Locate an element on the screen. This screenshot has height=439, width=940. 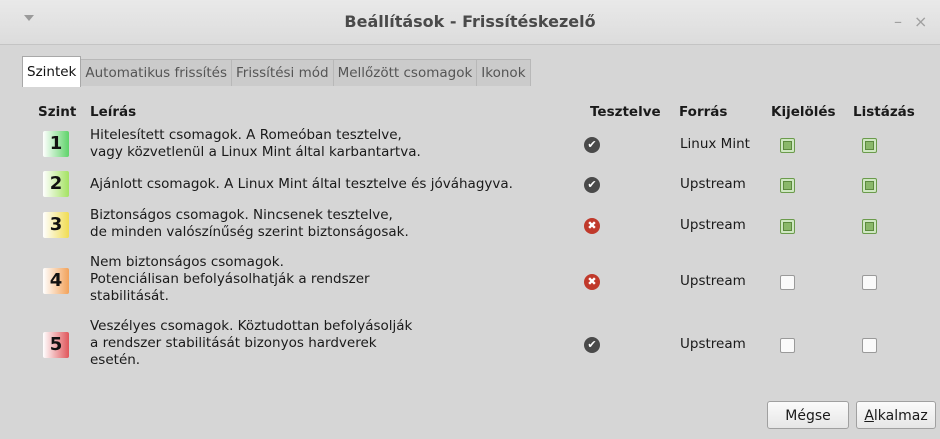
header-level: Szint is located at coordinates (57, 112).